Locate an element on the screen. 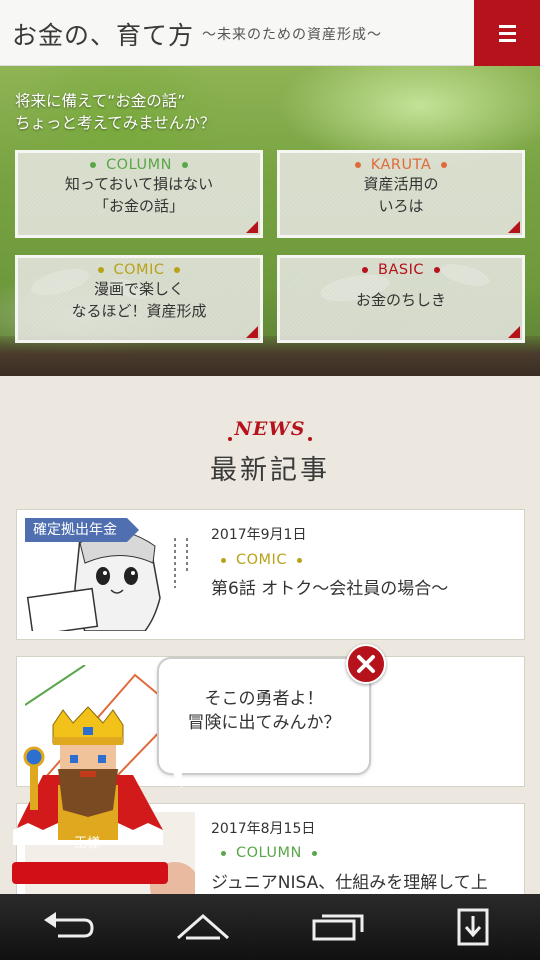 This screenshot has height=960, width=540. news-heading: 最新記事 is located at coordinates (270, 470).